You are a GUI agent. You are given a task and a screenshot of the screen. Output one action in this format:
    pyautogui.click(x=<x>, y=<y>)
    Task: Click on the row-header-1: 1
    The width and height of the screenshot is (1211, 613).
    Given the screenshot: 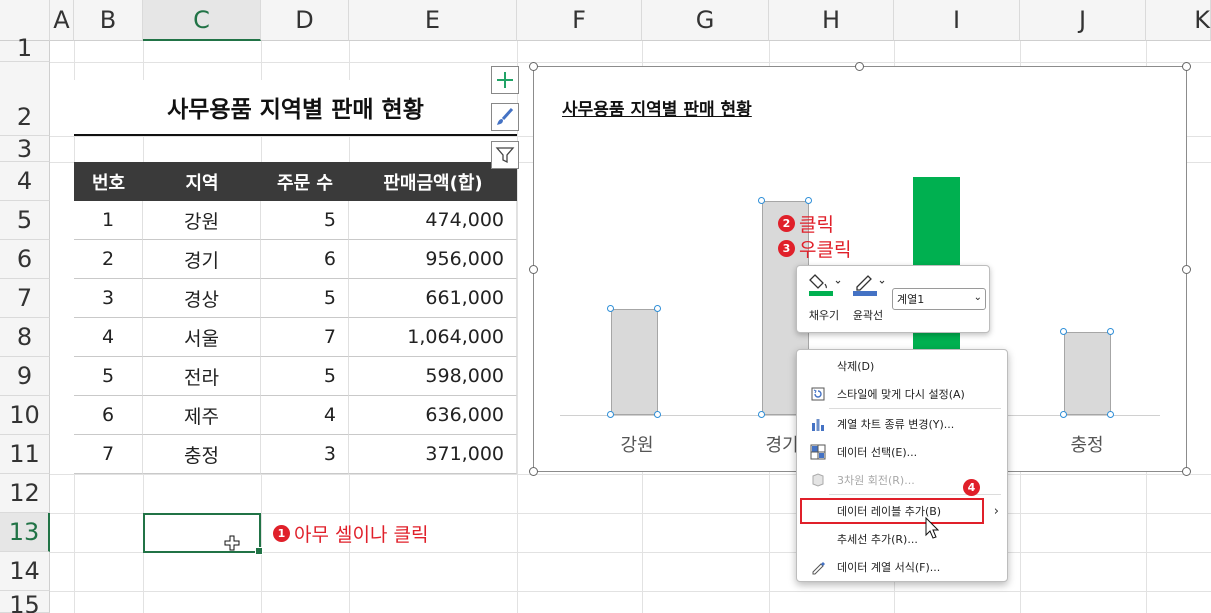 What is the action you would take?
    pyautogui.click(x=25, y=49)
    